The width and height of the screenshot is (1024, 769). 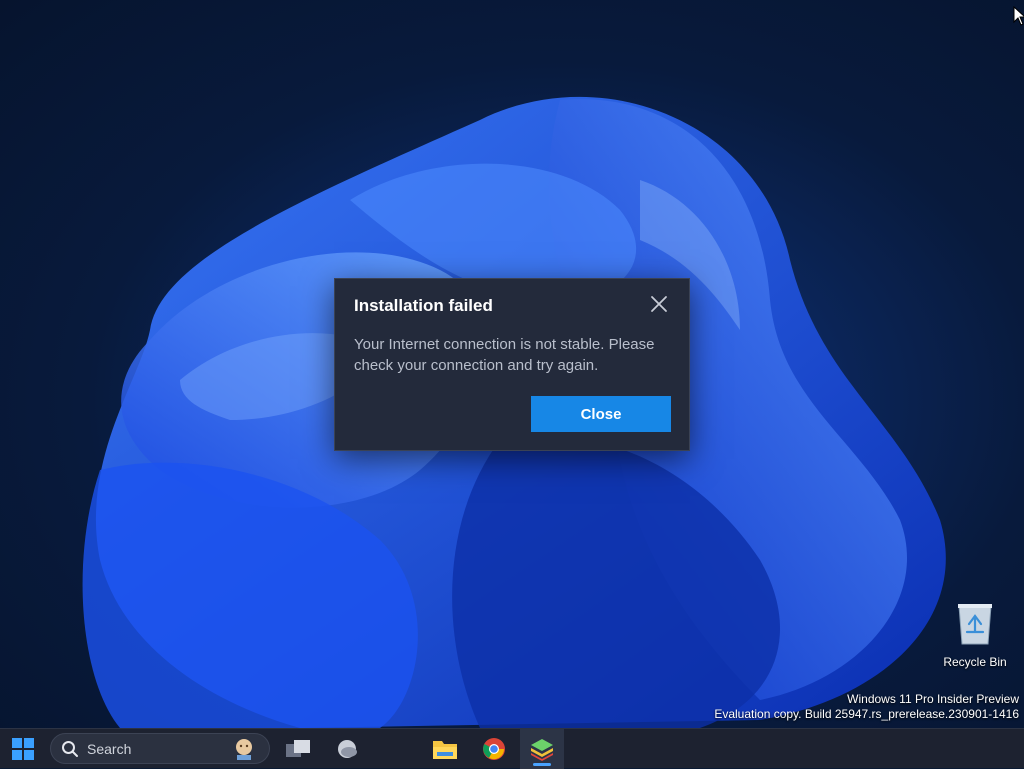 I want to click on desktop-icon-recycle-bin: Recycle Bin, so click(x=975, y=635).